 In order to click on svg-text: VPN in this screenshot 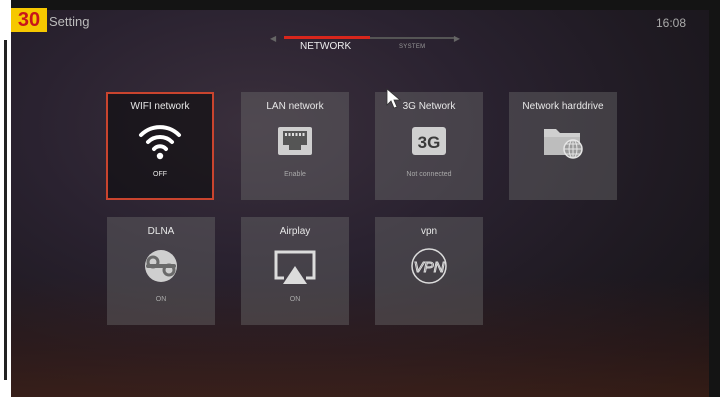, I will do `click(429, 267)`.